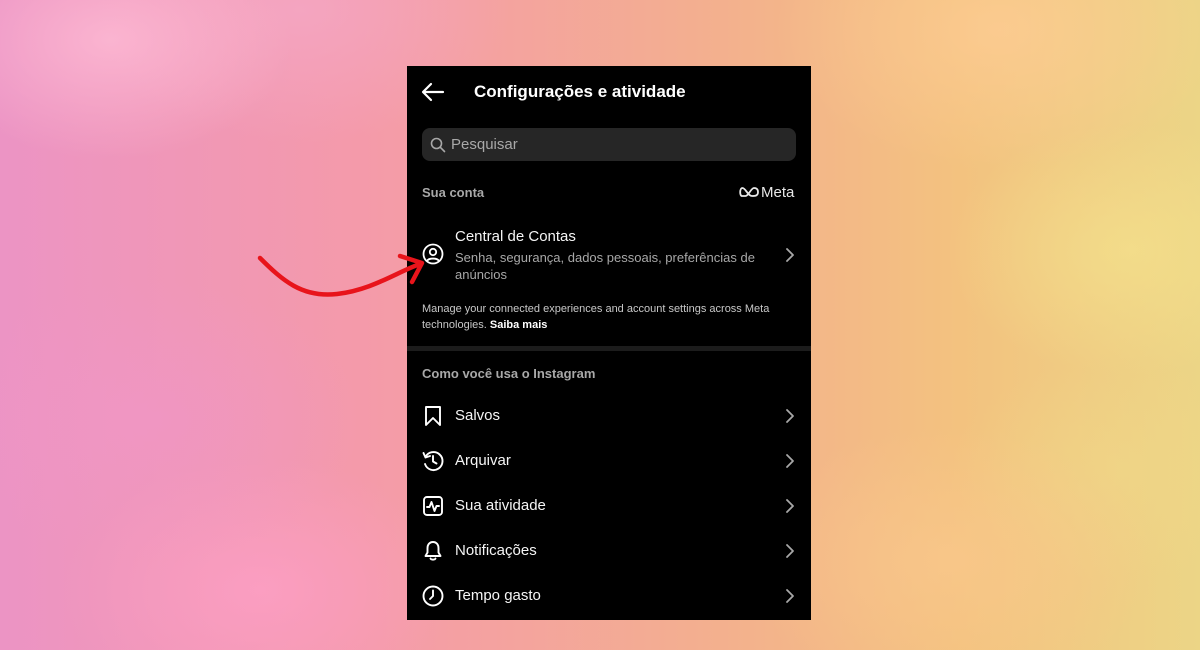 Image resolution: width=1200 pixels, height=650 pixels. I want to click on meta-logo: Meta, so click(766, 192).